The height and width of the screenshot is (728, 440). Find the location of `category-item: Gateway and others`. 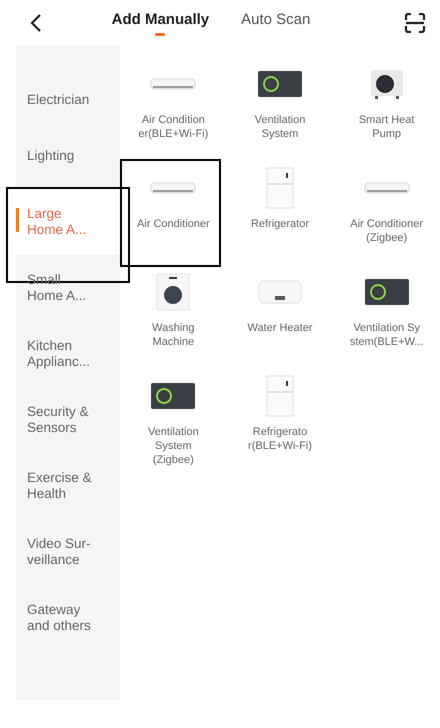

category-item: Gateway and others is located at coordinates (68, 618).